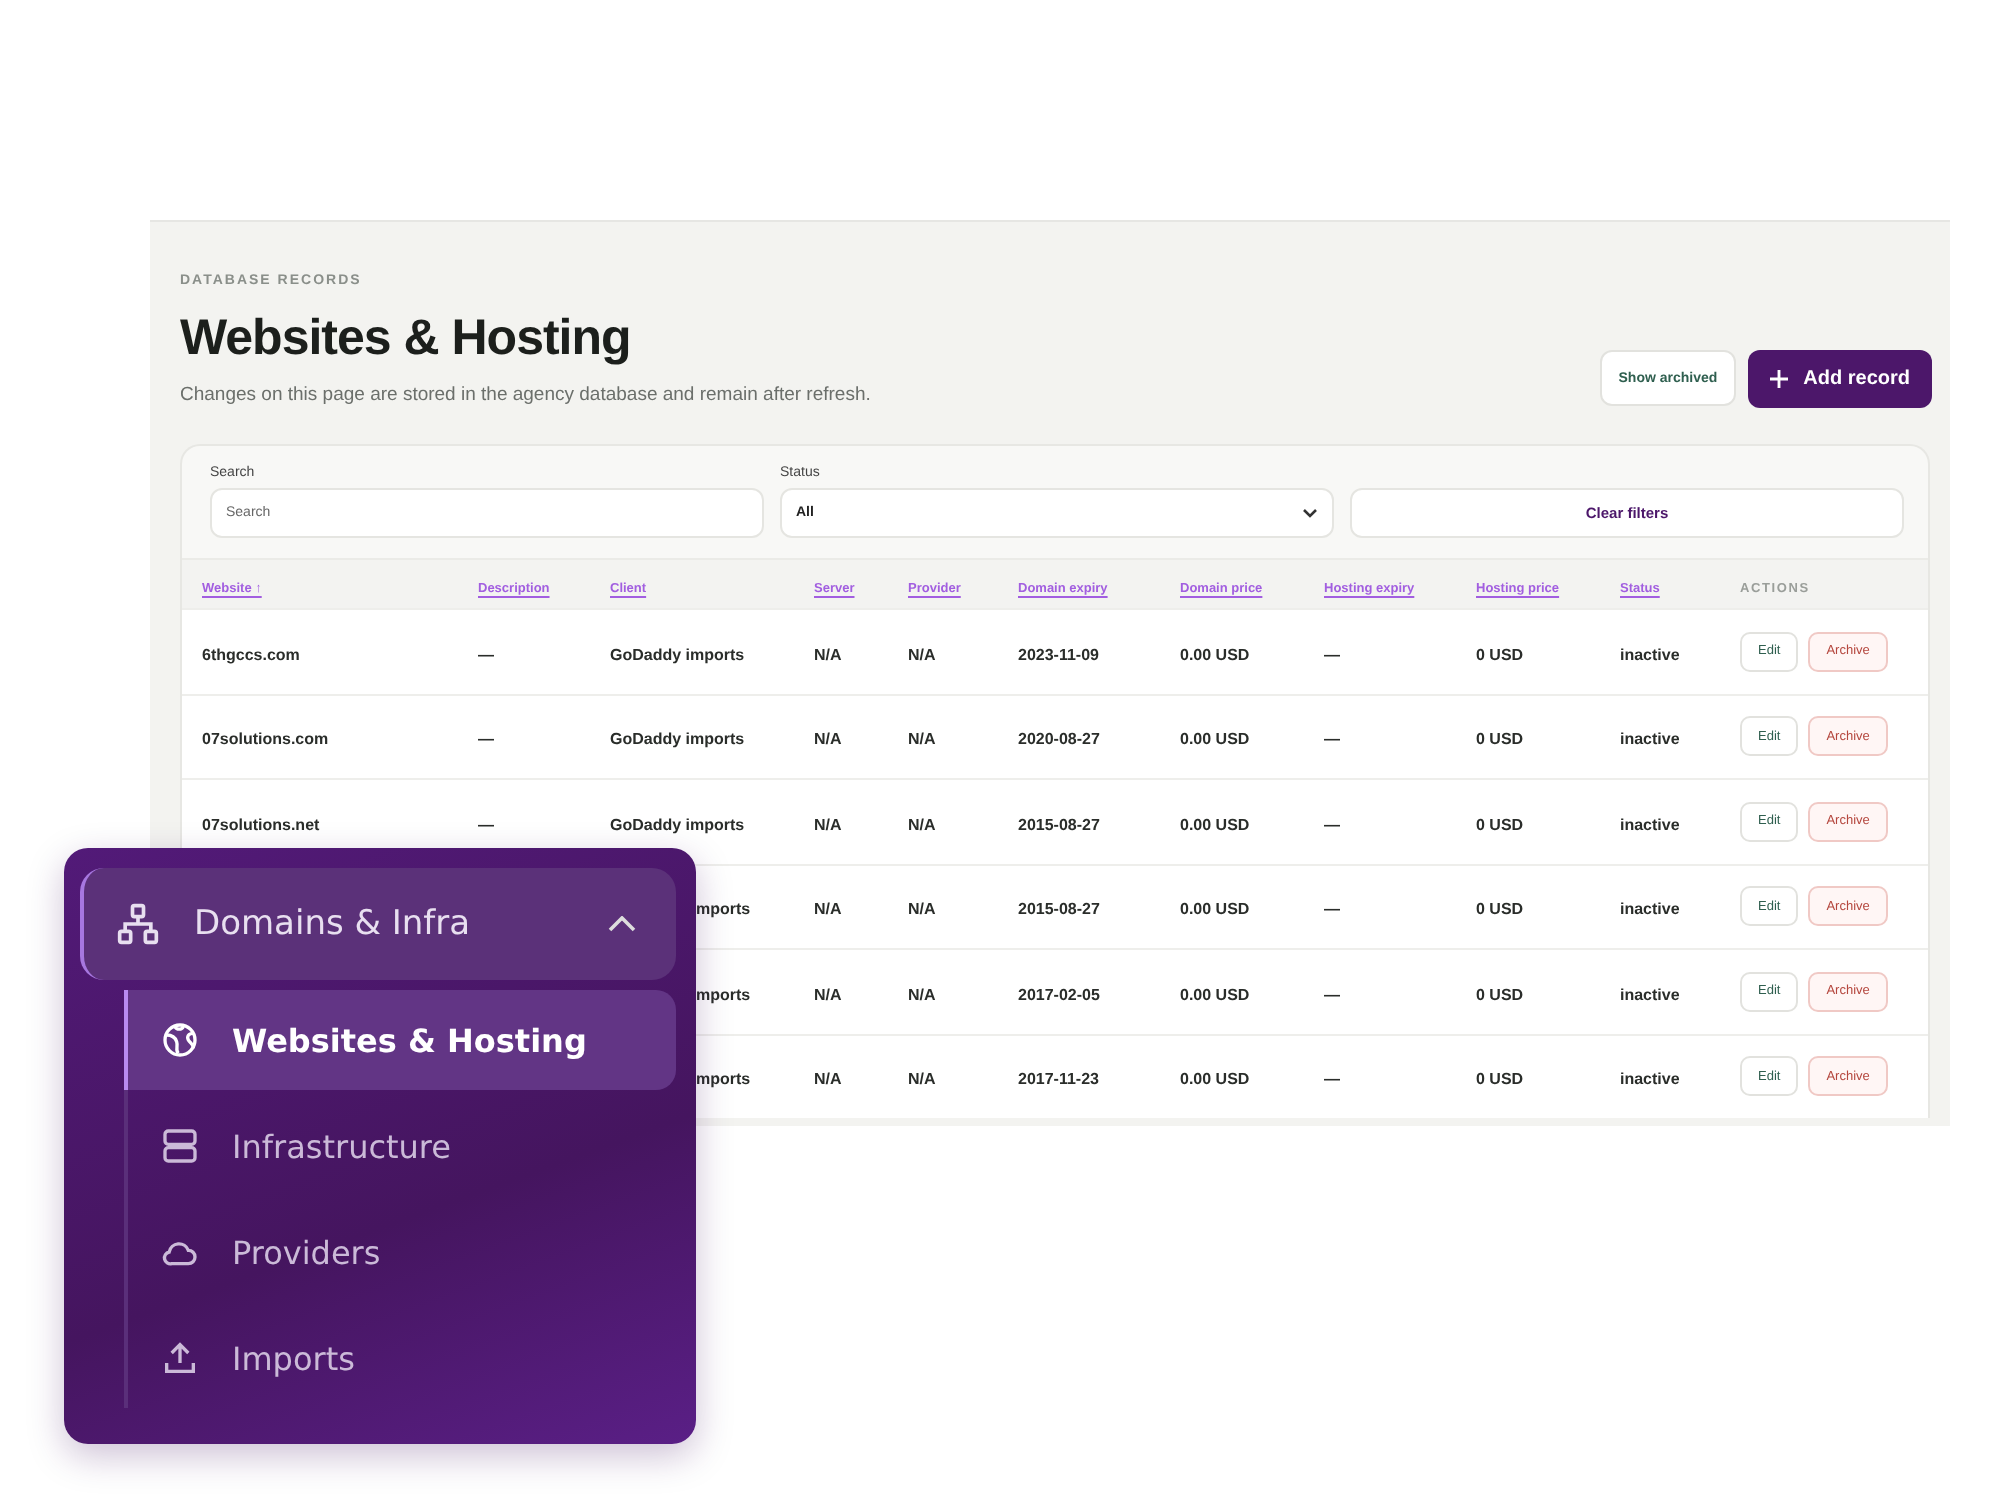 Image resolution: width=2000 pixels, height=1500 pixels. Describe the element at coordinates (402, 1146) in the screenshot. I see `nav-item: Infrastructure` at that location.